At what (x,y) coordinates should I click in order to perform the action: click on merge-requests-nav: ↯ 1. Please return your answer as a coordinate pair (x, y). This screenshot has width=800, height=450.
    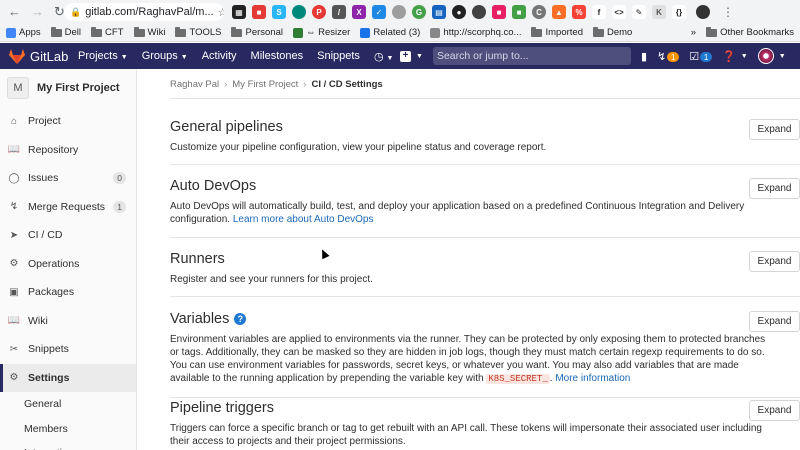
    Looking at the image, I should click on (668, 56).